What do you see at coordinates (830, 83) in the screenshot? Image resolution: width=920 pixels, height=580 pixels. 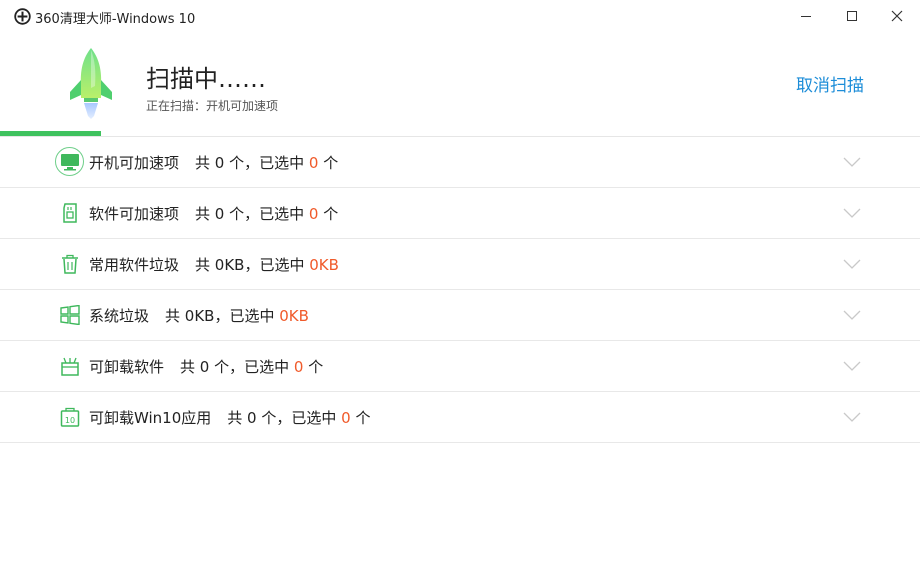 I see `cancel-scan-button: 取消扫描` at bounding box center [830, 83].